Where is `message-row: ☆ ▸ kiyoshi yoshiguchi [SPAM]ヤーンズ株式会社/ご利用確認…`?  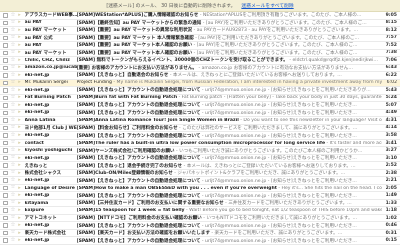
message-row: ☆ ▸ kiyoshi yoshiguchi [SPAM]ヤーンズ株式会社/ご利用確認… is located at coordinates (200, 151).